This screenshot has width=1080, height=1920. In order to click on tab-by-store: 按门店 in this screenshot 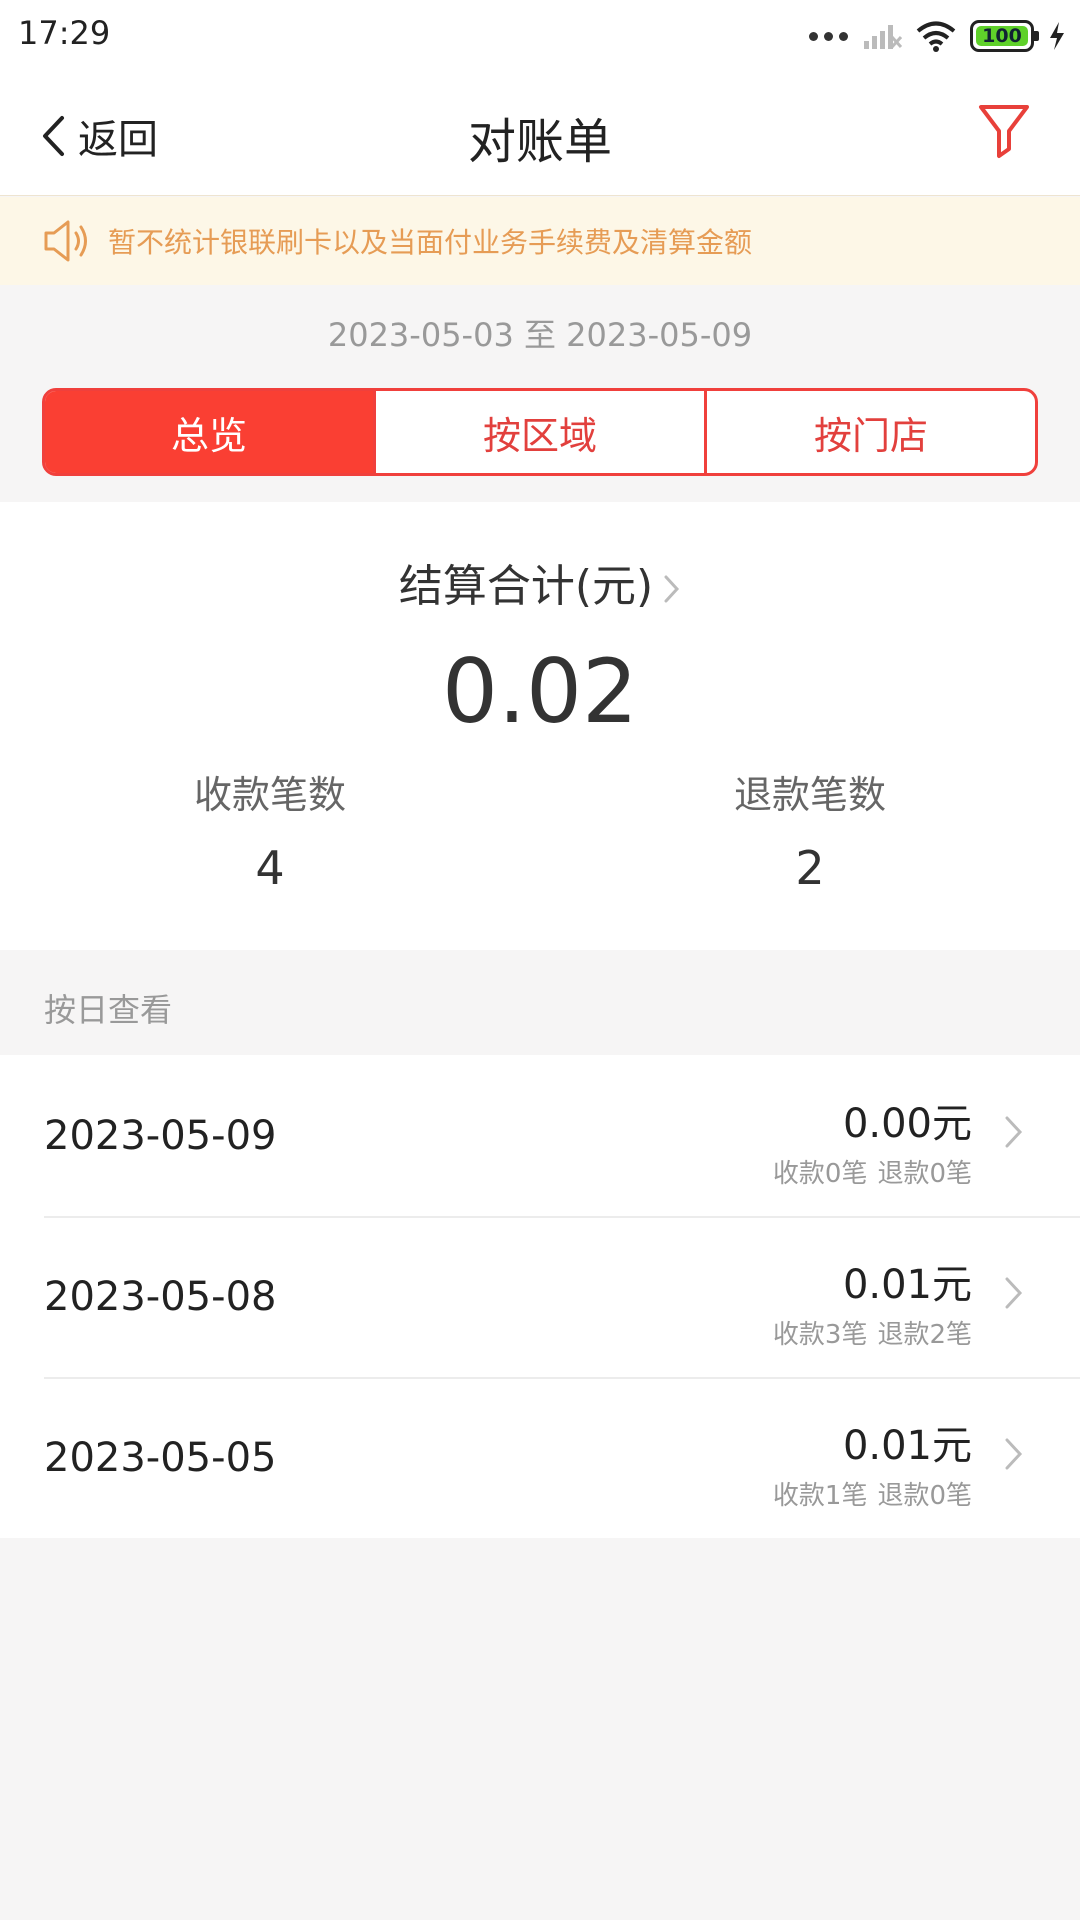, I will do `click(869, 432)`.